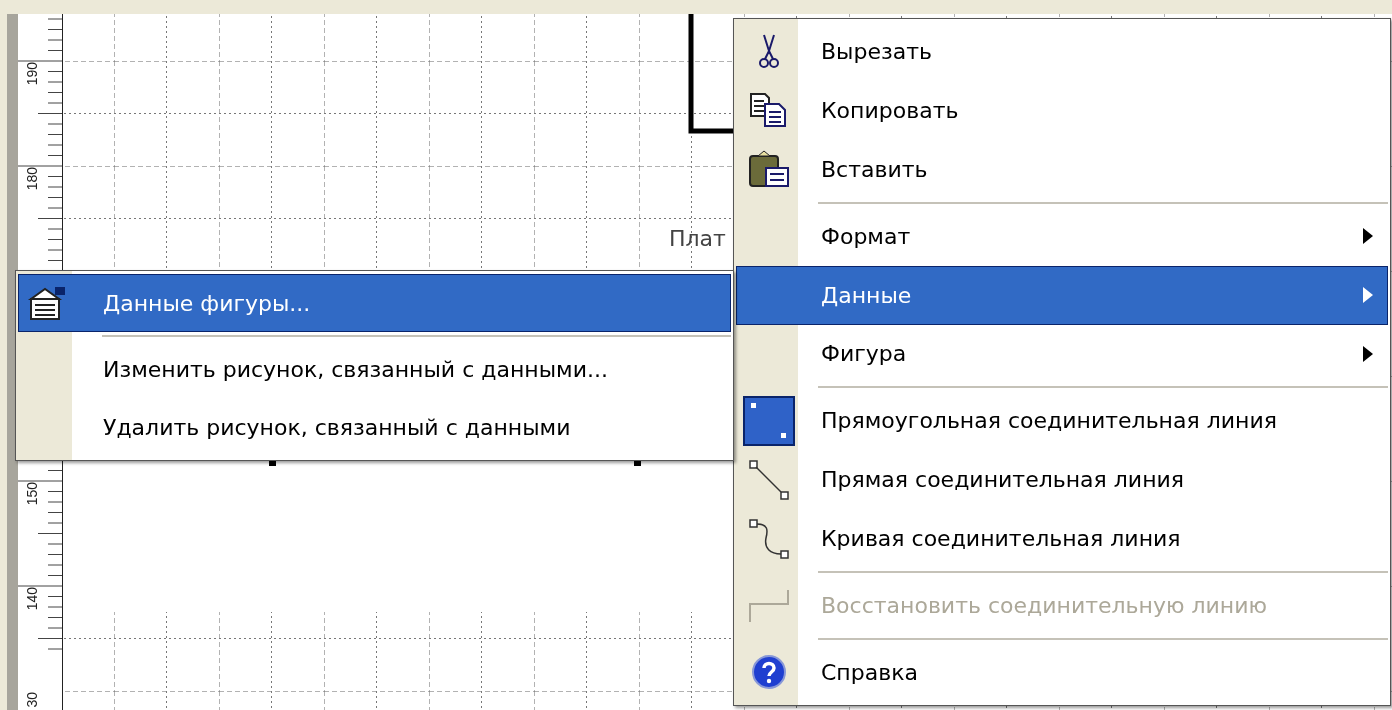 The image size is (1392, 710). Describe the element at coordinates (32, 179) in the screenshot. I see `ruler-label: 180` at that location.